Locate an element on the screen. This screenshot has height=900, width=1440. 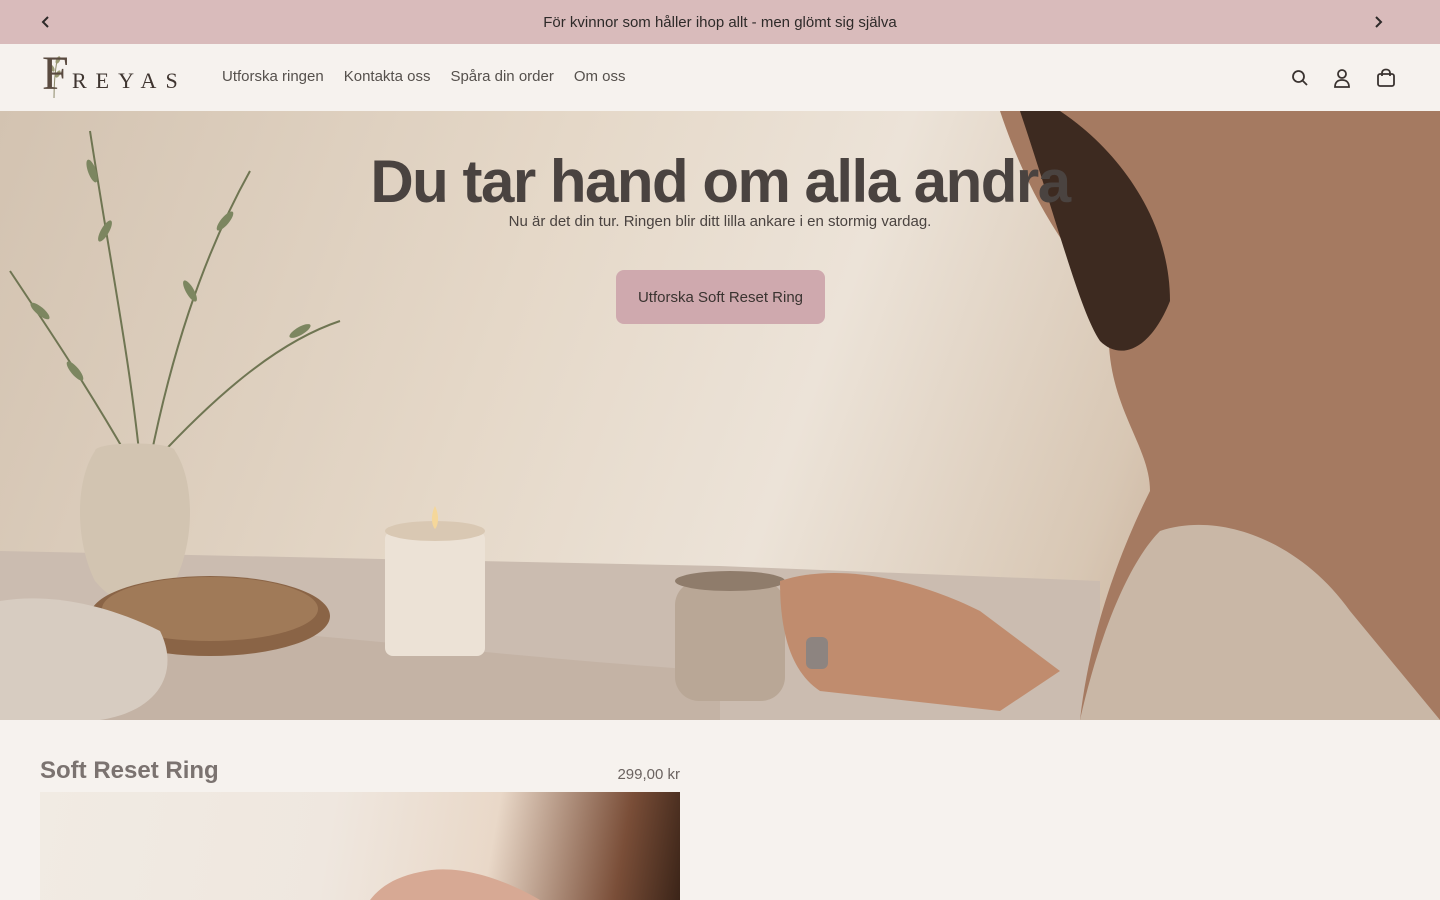
nav-item-om-oss: Om oss is located at coordinates (600, 76).